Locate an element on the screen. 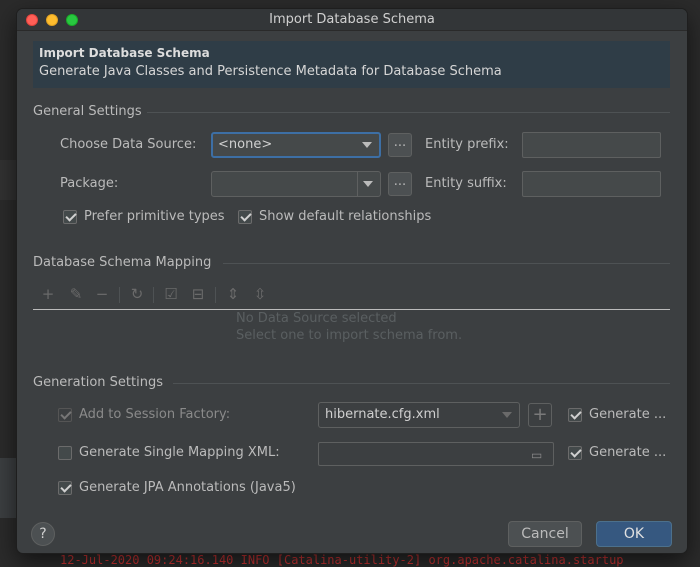 This screenshot has height=567, width=700. help-button: ? is located at coordinates (43, 534).